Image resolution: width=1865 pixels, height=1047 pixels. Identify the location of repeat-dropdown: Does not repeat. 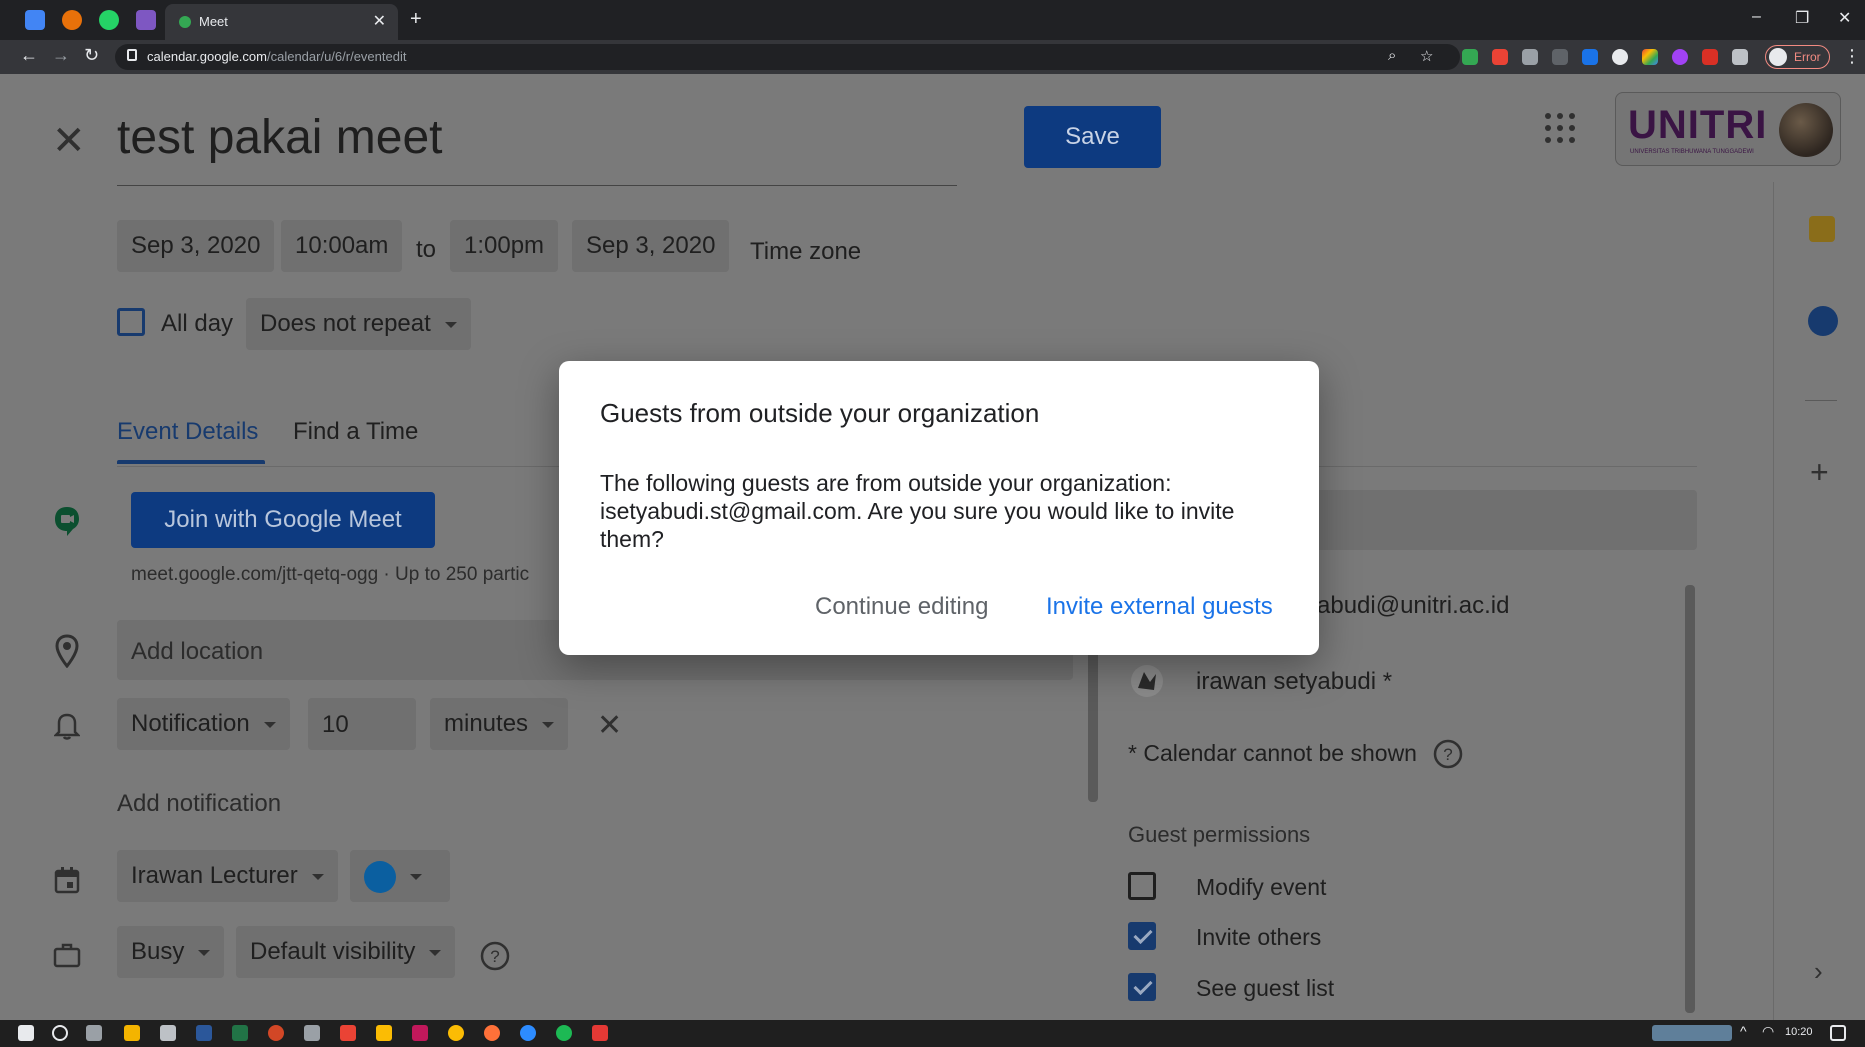
(358, 324).